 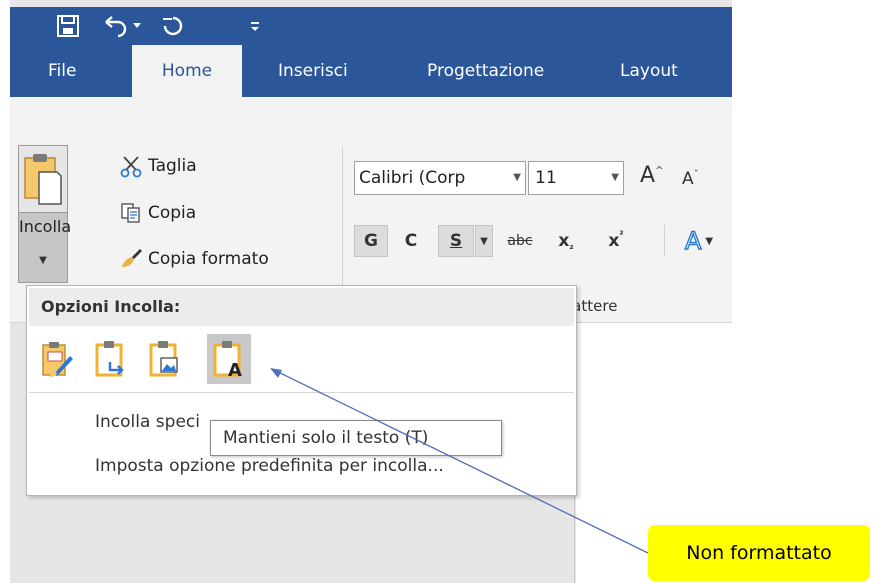 I want to click on menu-divider, so click(x=301, y=392).